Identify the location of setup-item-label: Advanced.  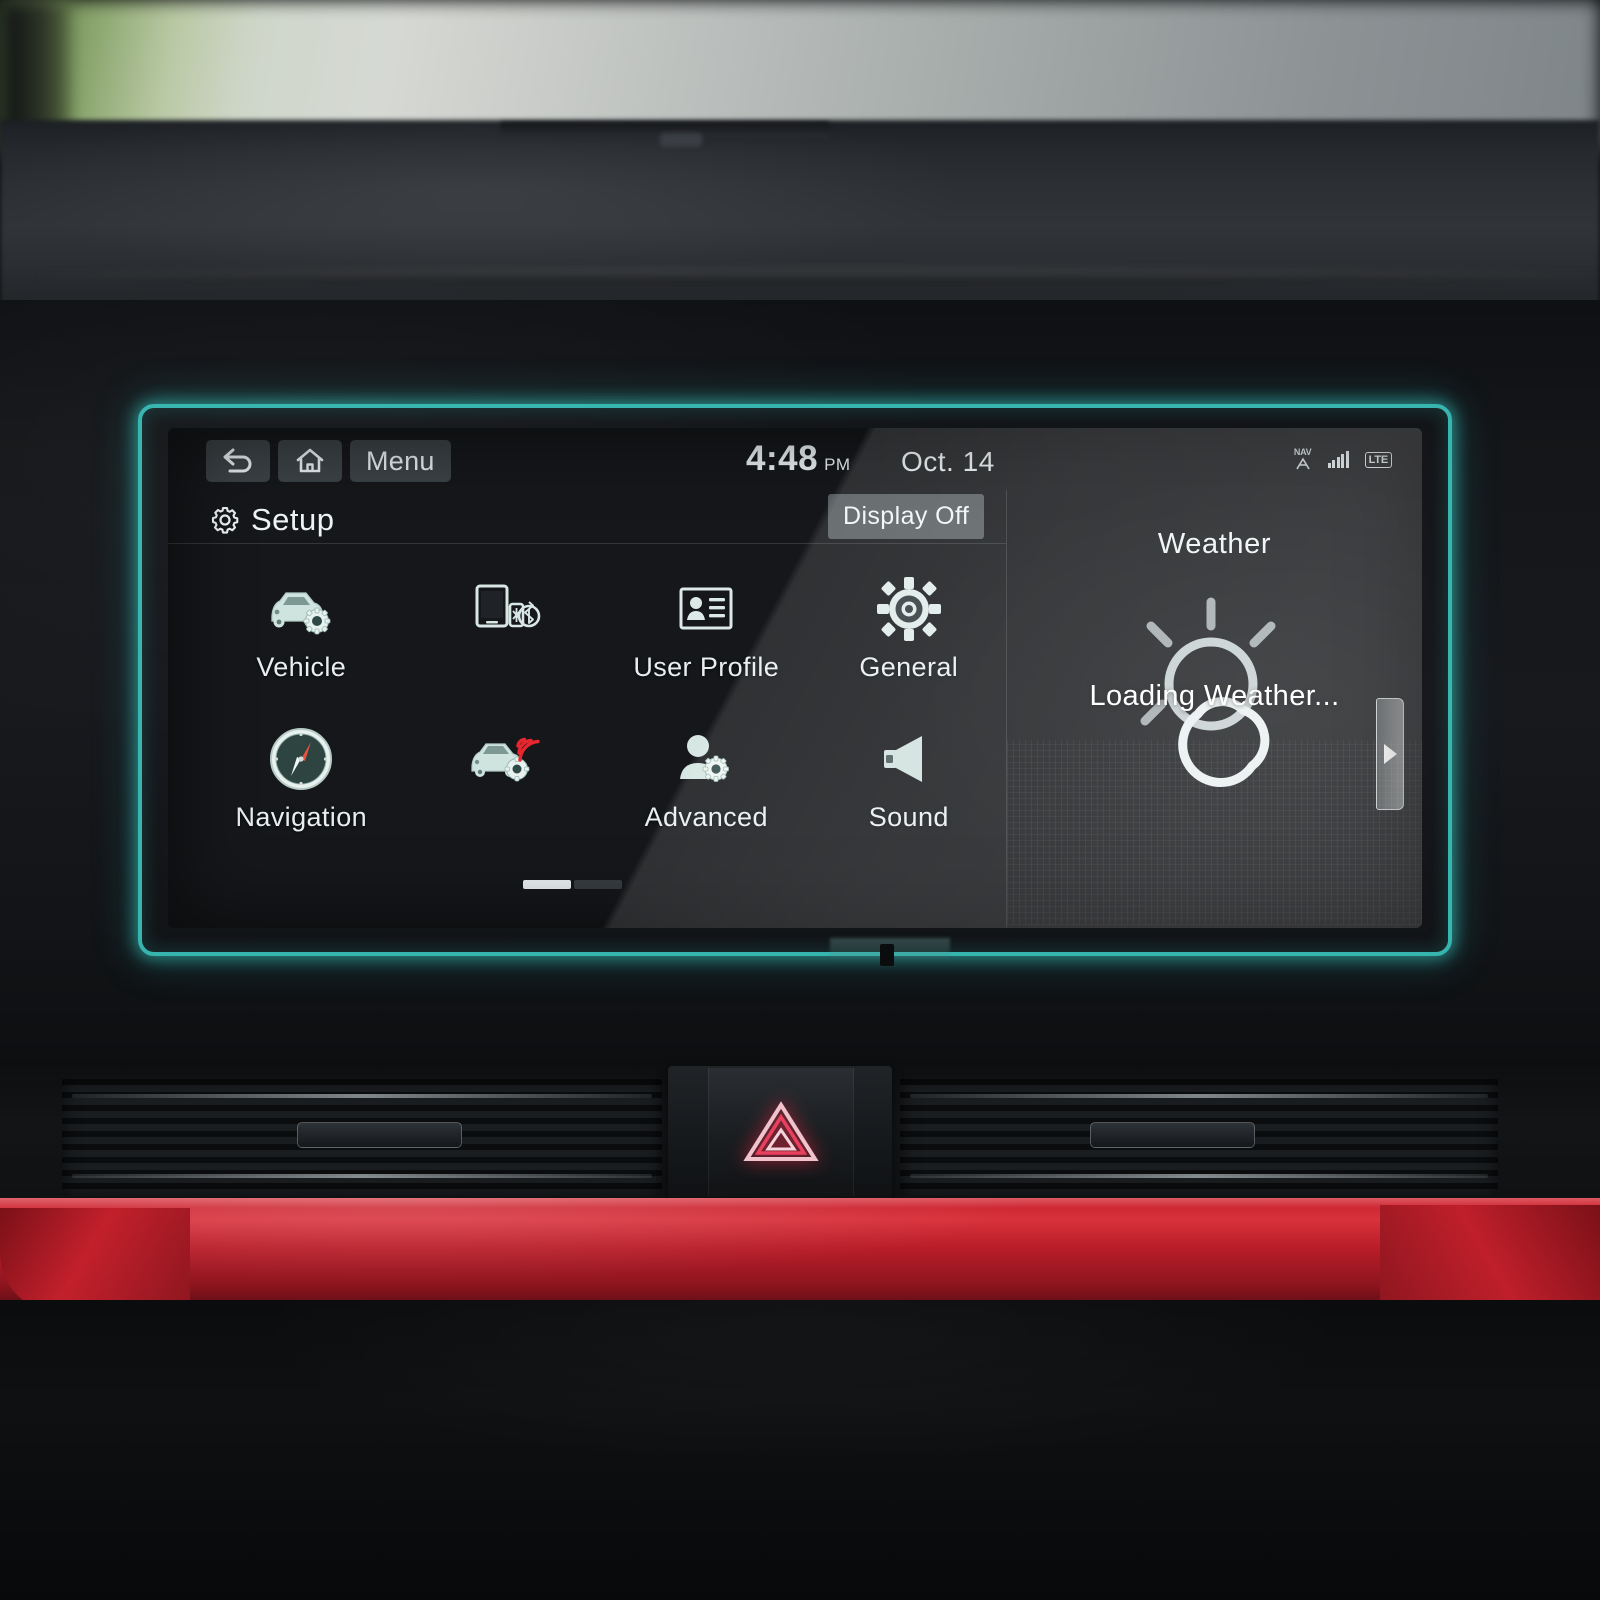
(706, 817).